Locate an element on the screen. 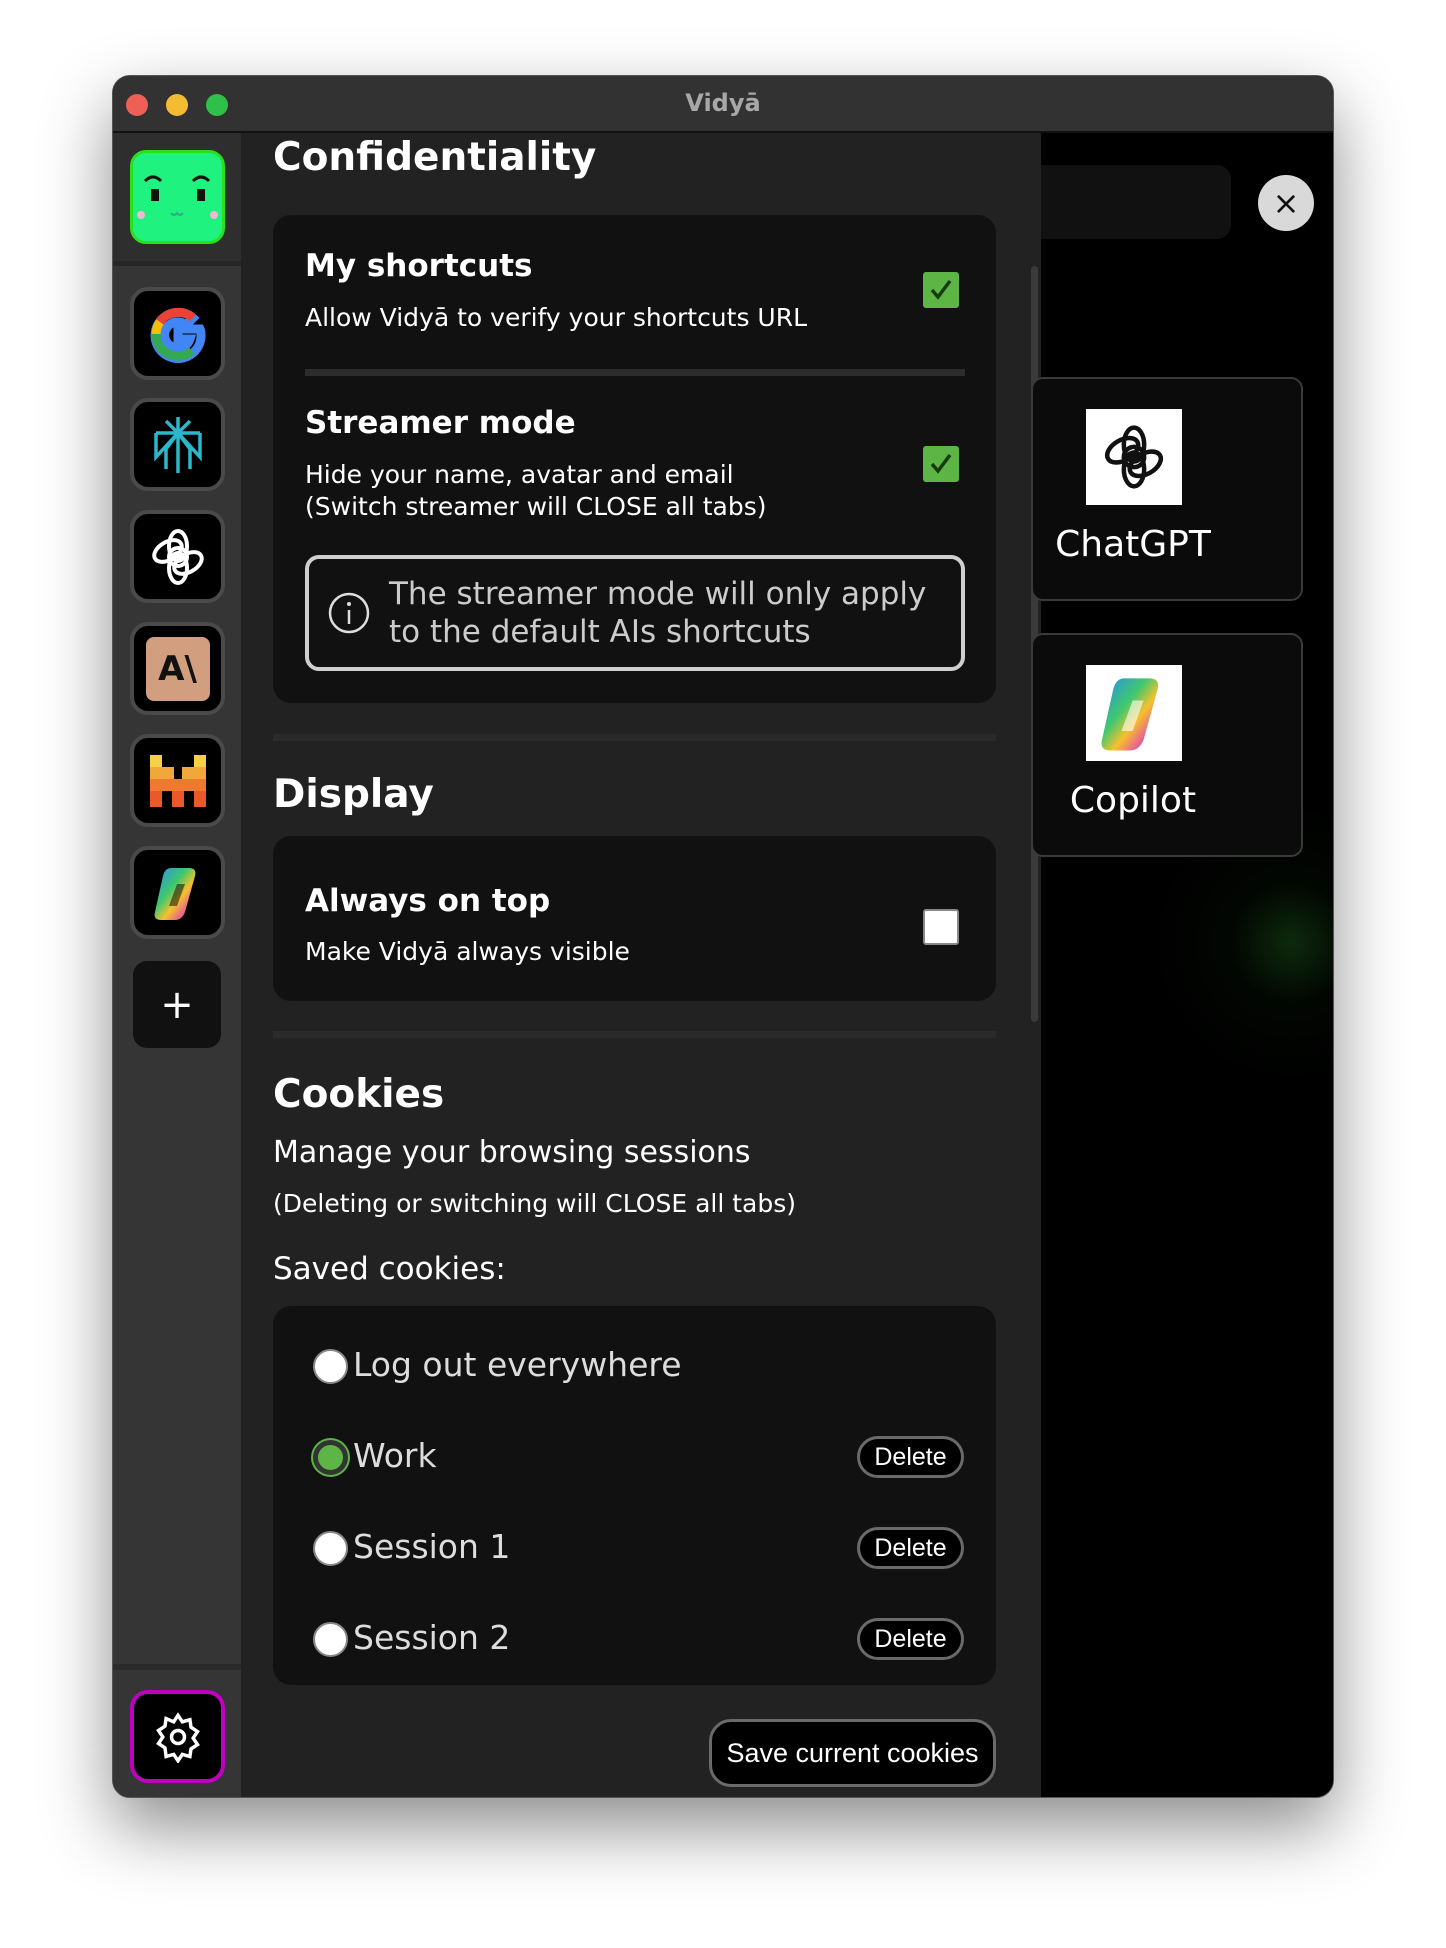  title-bar: Vidyā is located at coordinates (723, 104).